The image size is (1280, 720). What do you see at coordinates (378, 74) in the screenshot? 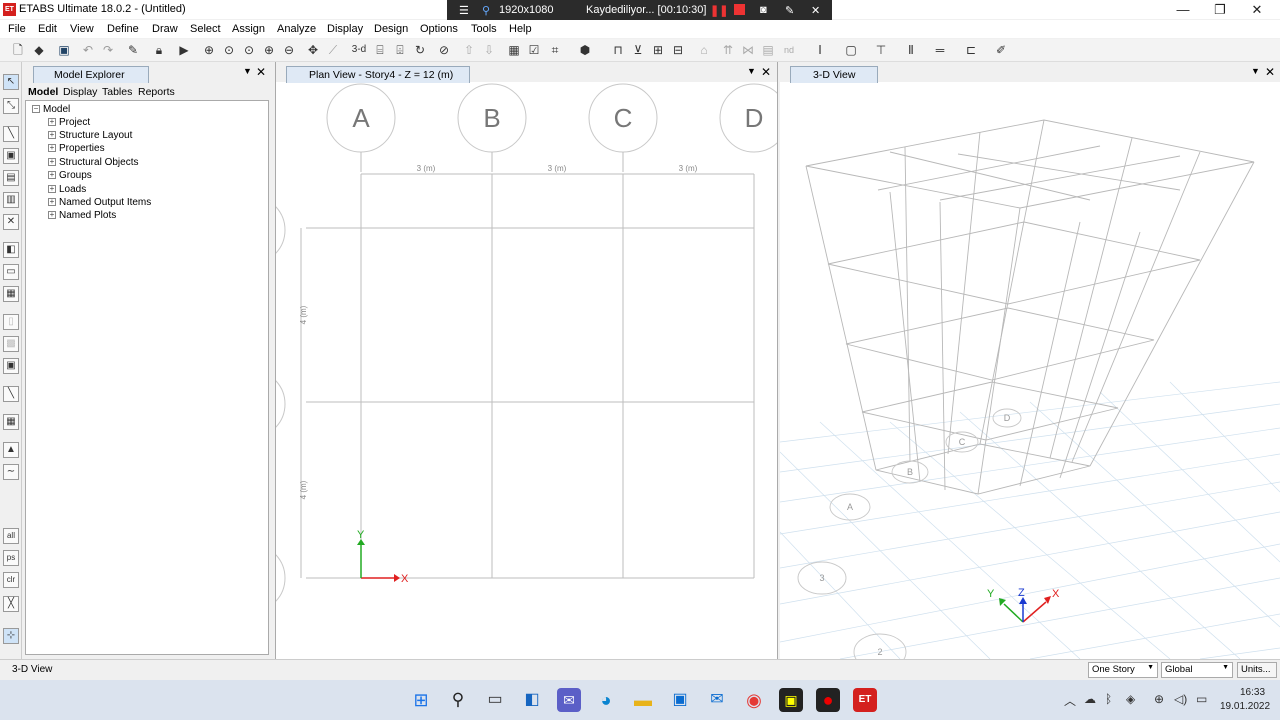
I see `plan-view-tab: Plan View - Story4 - Z = 12 (m)` at bounding box center [378, 74].